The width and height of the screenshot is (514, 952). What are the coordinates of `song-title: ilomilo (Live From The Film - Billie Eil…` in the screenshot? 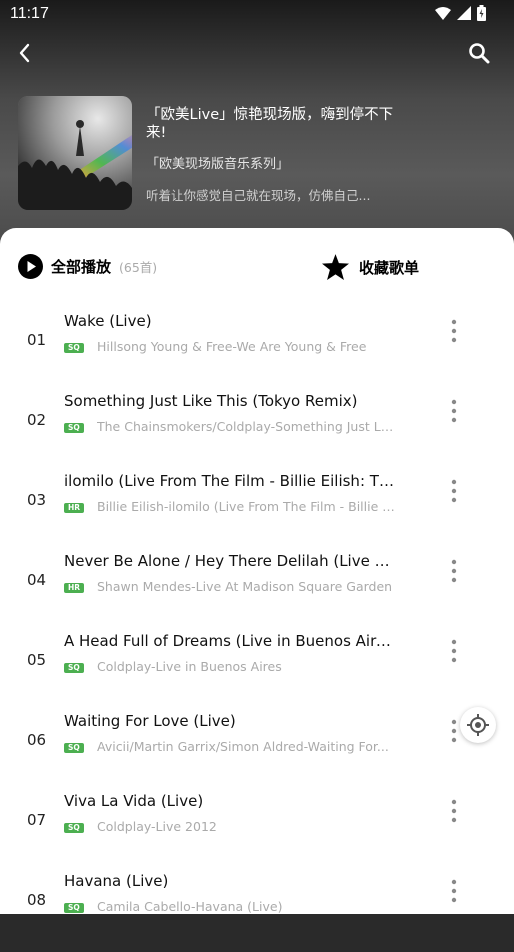 It's located at (229, 481).